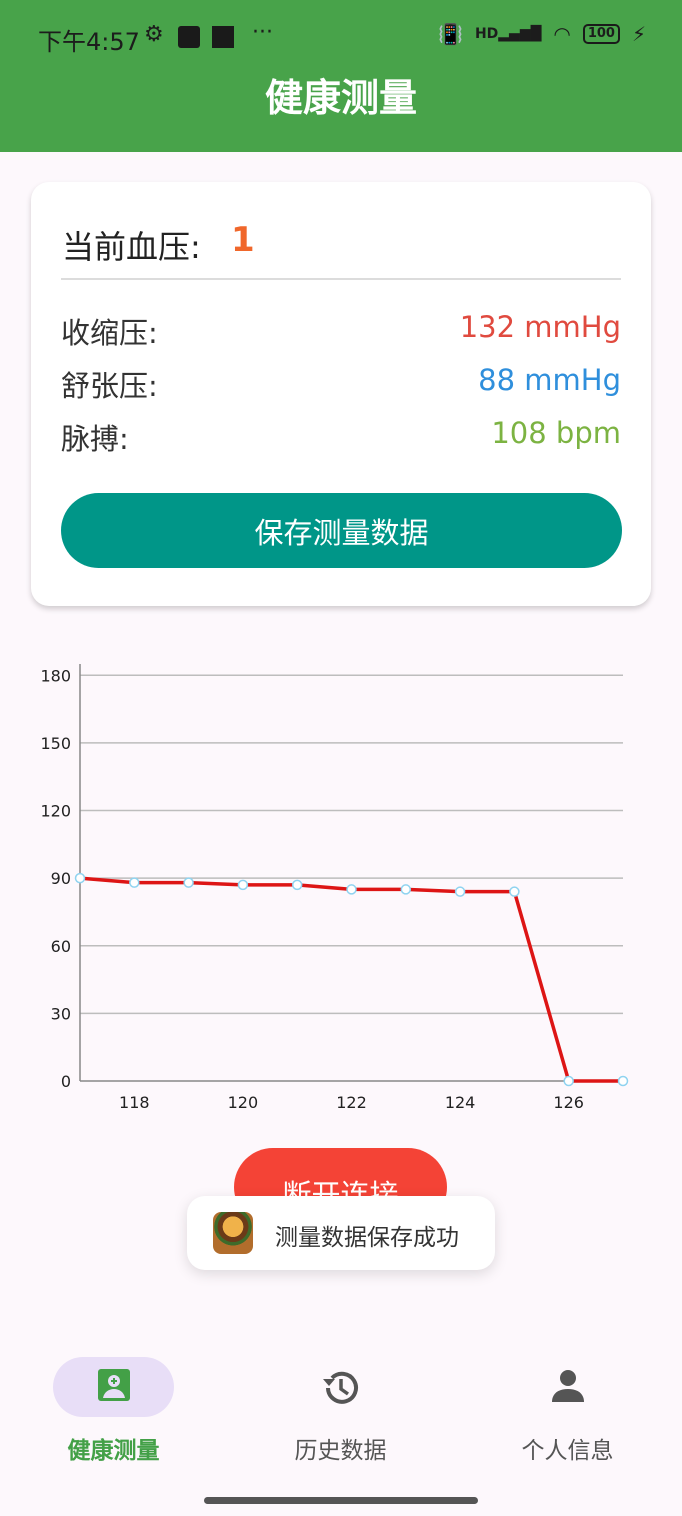 This screenshot has width=682, height=1516. I want to click on card-divider, so click(341, 279).